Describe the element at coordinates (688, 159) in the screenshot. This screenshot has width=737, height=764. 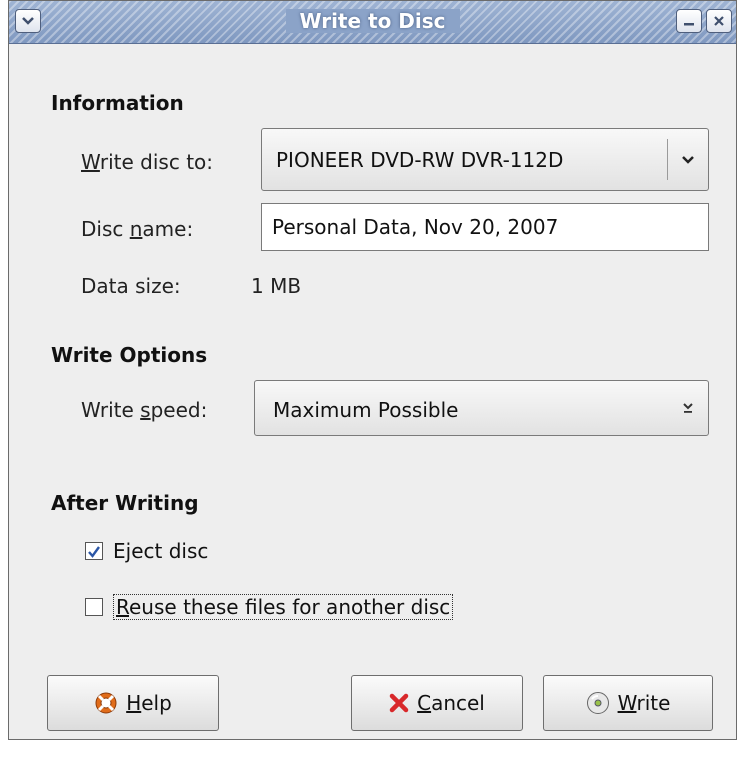
I see `chevron-down-icon` at that location.